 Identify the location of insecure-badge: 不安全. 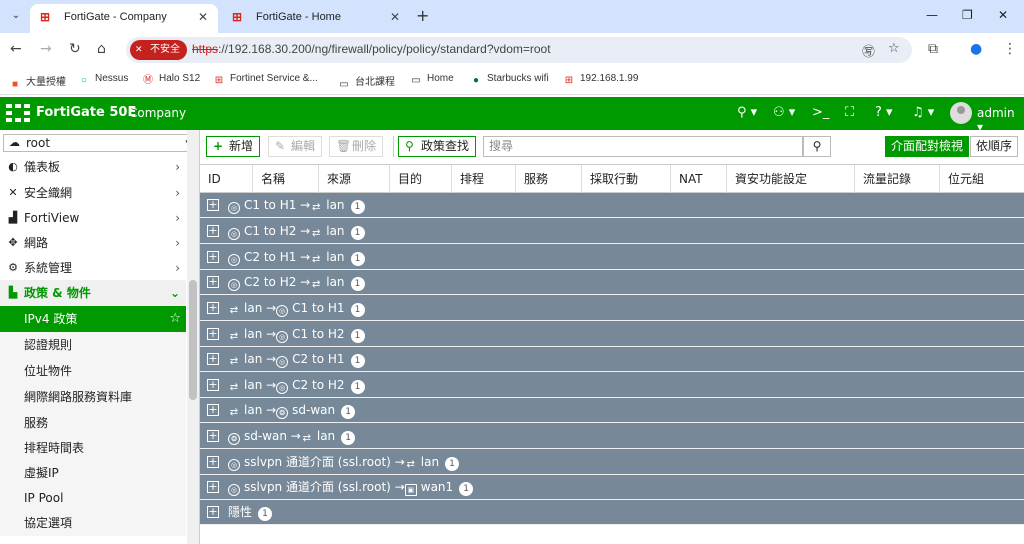
(158, 50).